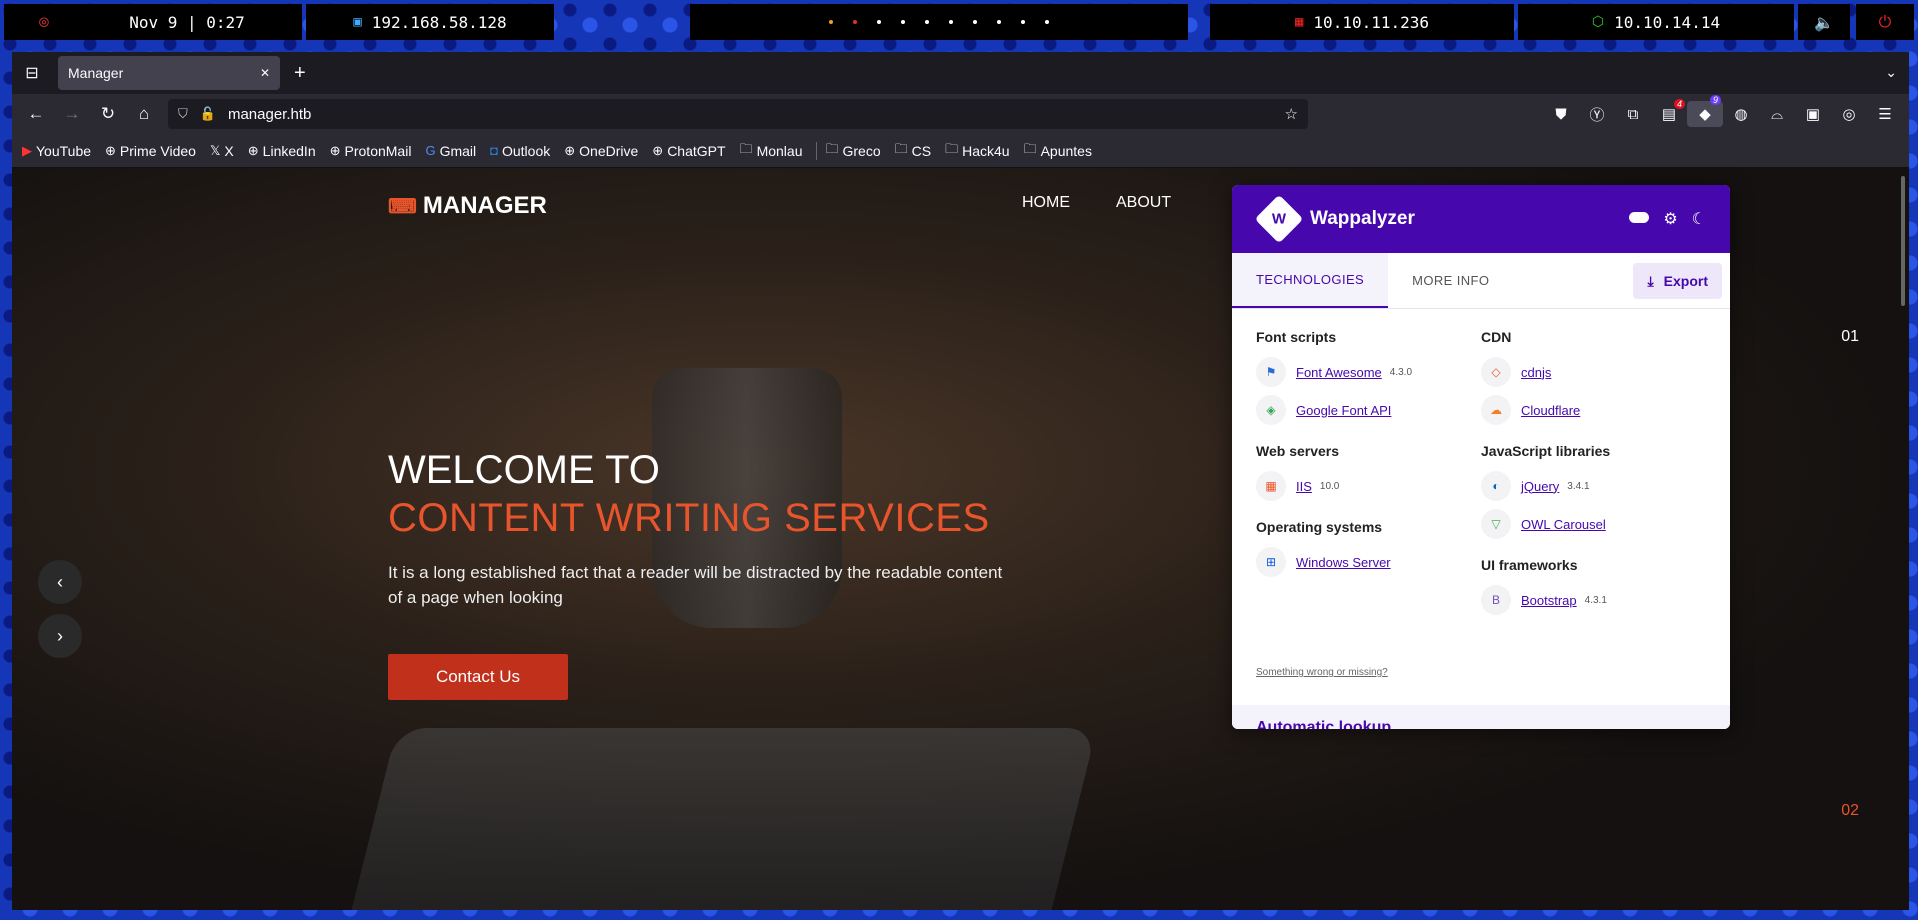 The image size is (1918, 920). Describe the element at coordinates (1343, 562) in the screenshot. I see `tech-name-link: Windows Server` at that location.